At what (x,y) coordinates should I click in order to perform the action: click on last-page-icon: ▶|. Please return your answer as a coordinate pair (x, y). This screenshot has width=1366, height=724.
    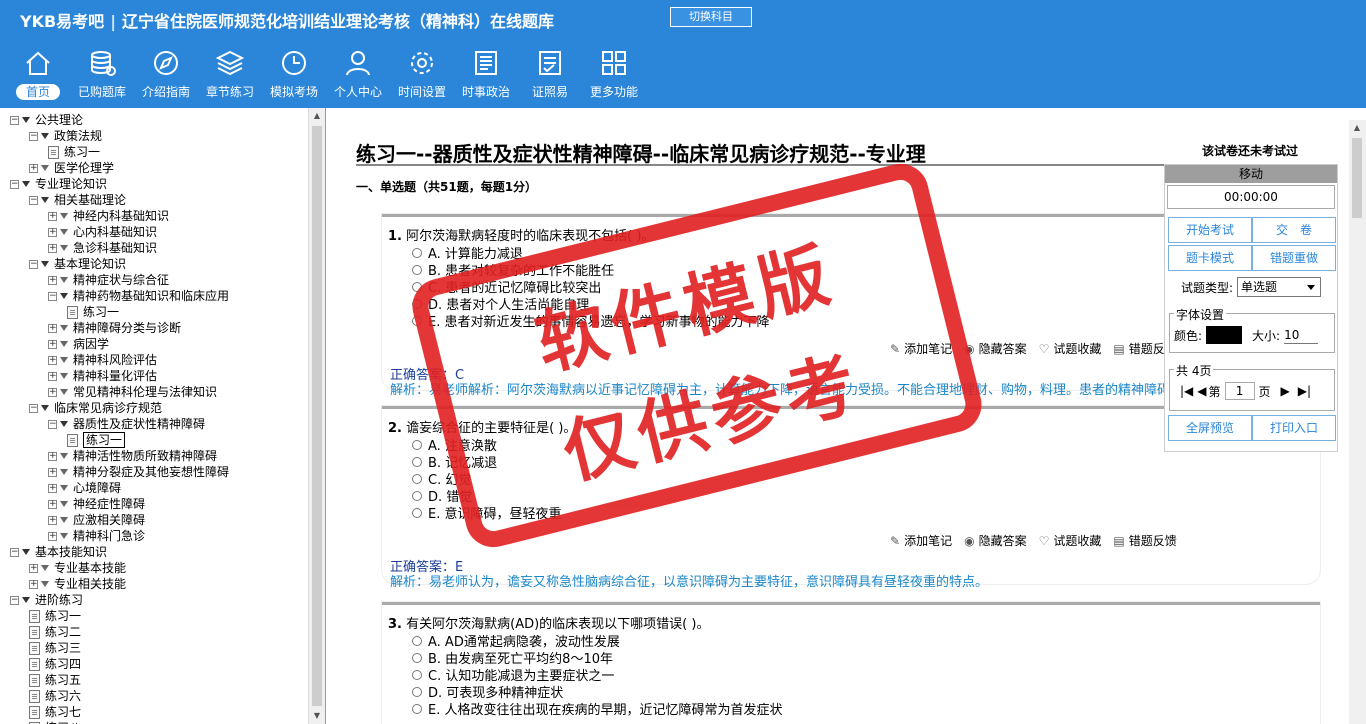
    Looking at the image, I should click on (1304, 391).